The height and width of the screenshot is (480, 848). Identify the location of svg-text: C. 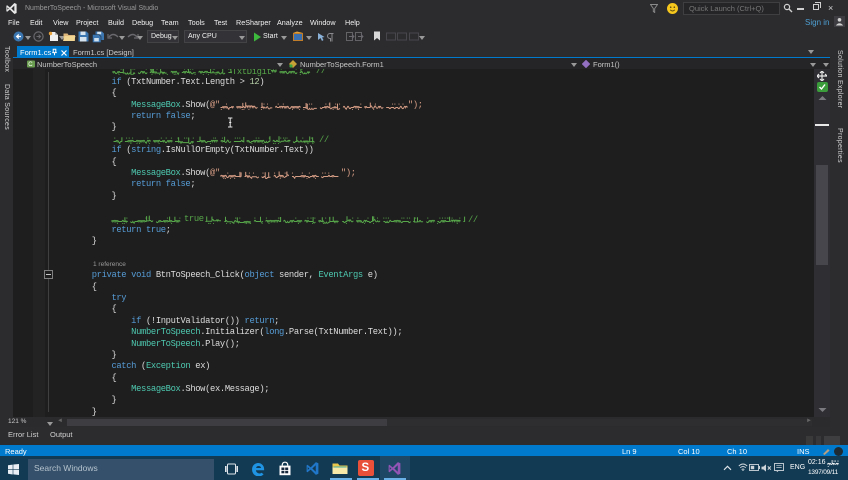
(30, 65).